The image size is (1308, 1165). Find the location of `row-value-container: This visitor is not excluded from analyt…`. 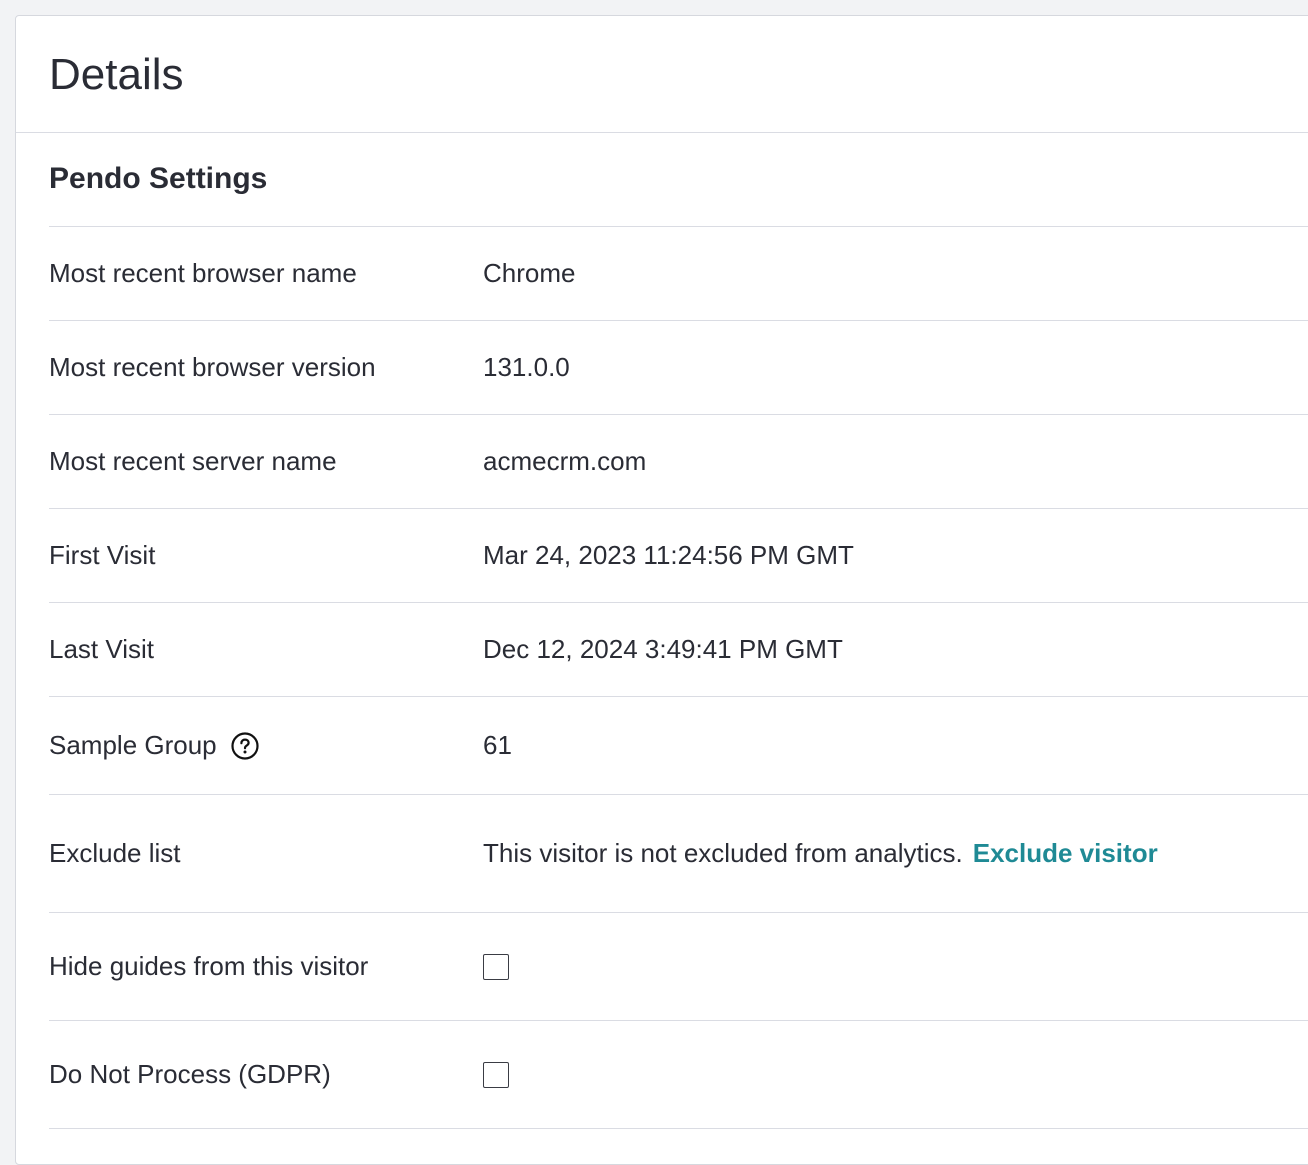

row-value-container: This visitor is not excluded from analyt… is located at coordinates (820, 853).